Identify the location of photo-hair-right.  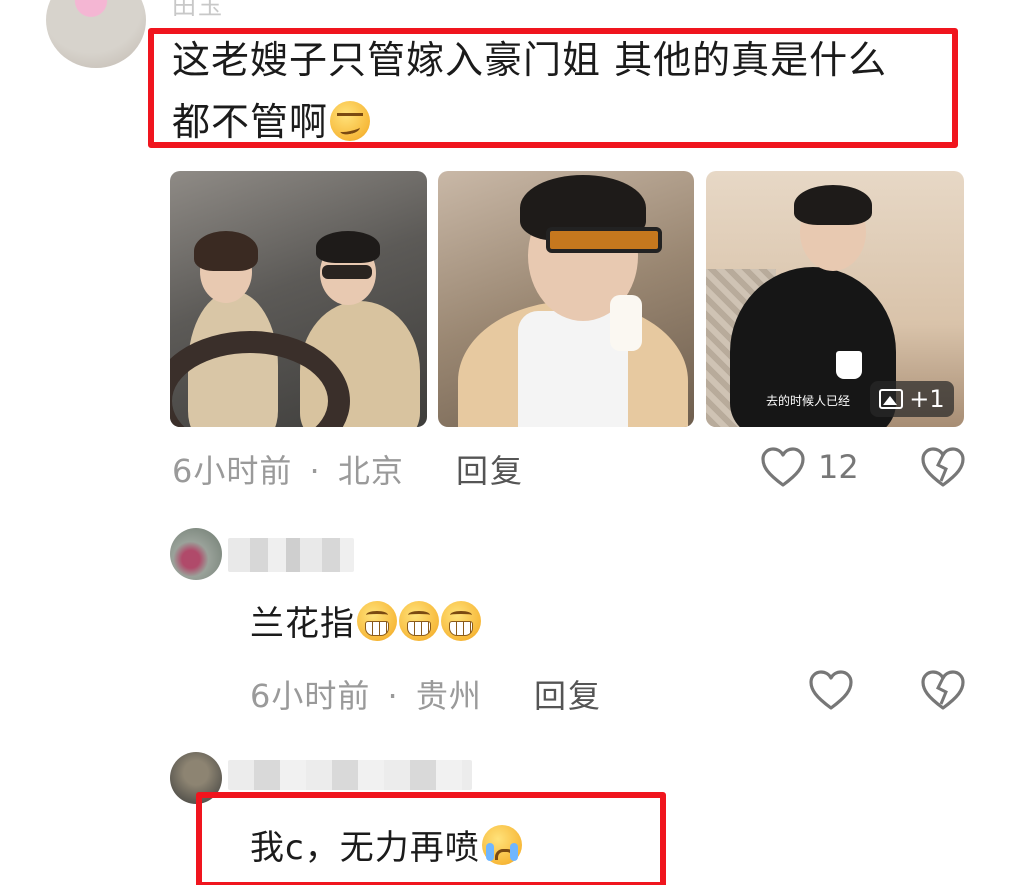
(348, 247).